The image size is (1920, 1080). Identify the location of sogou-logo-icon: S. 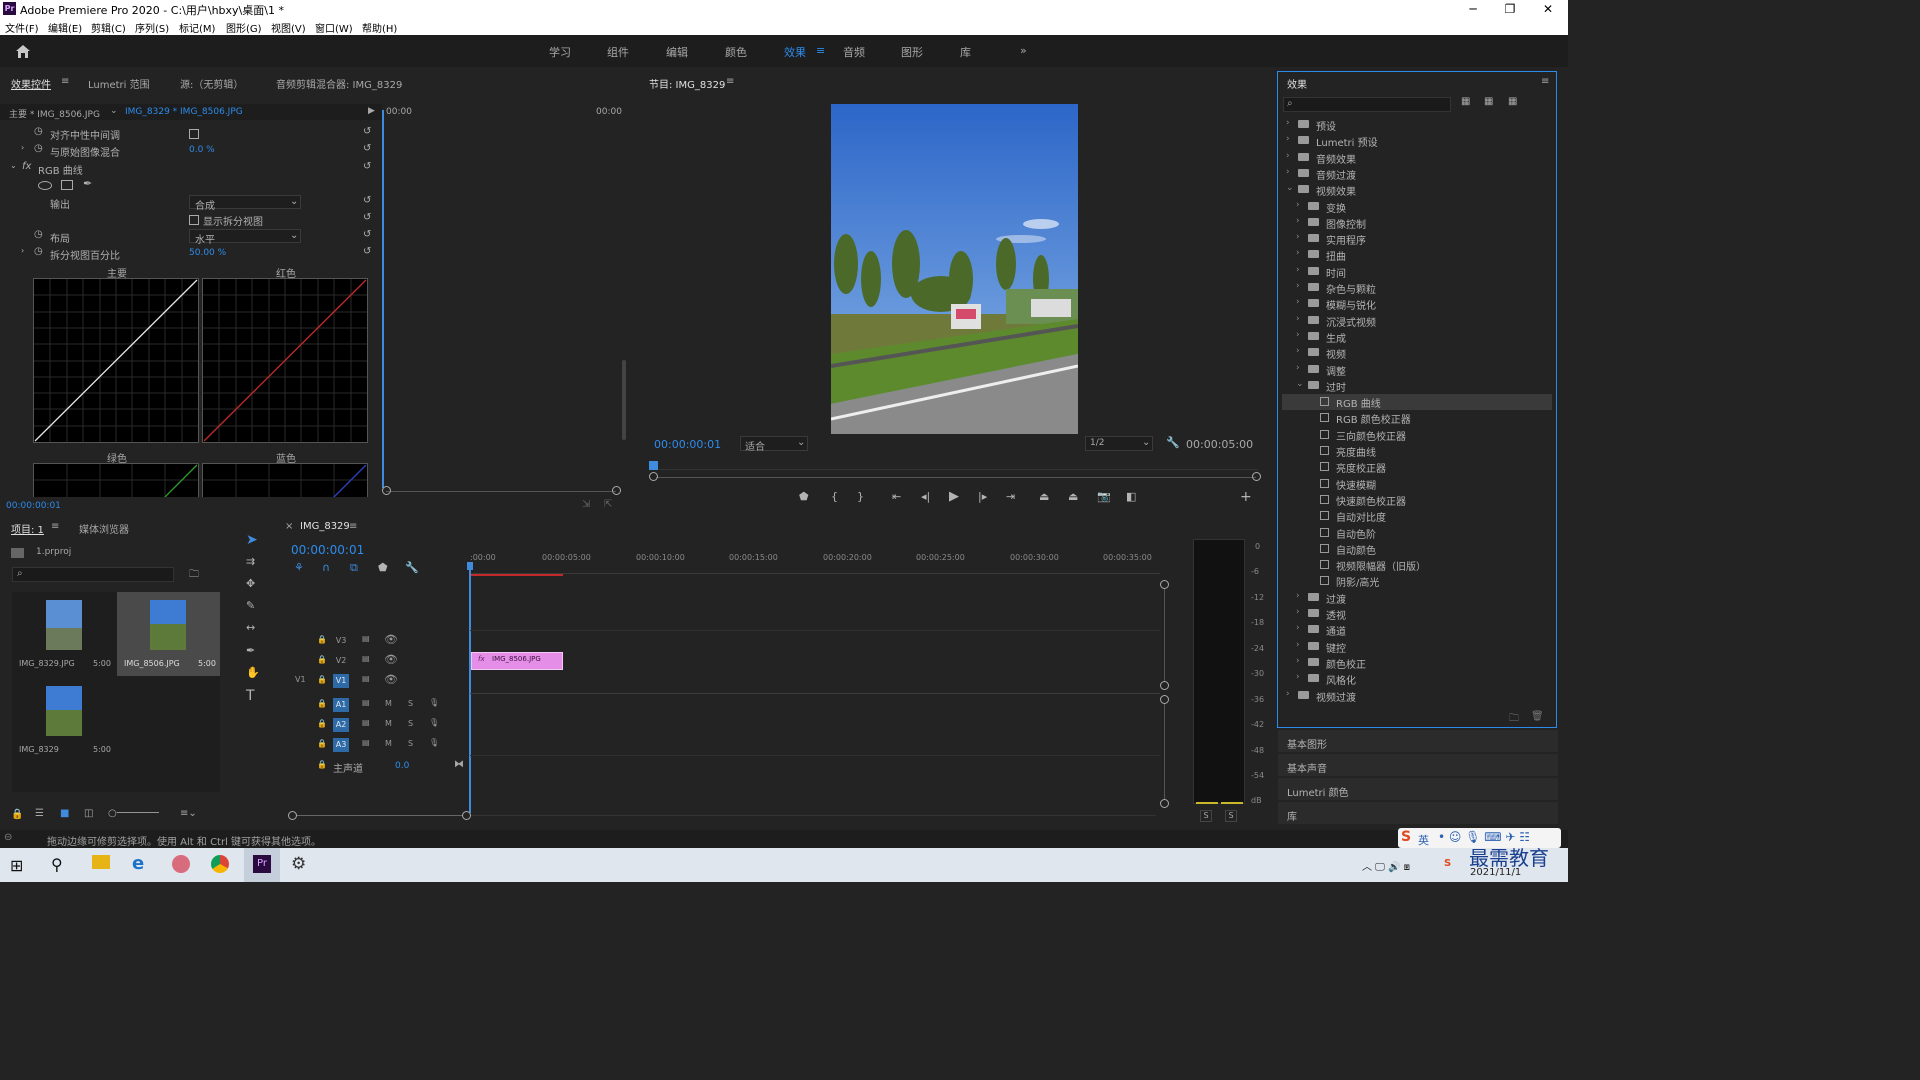
(1406, 837).